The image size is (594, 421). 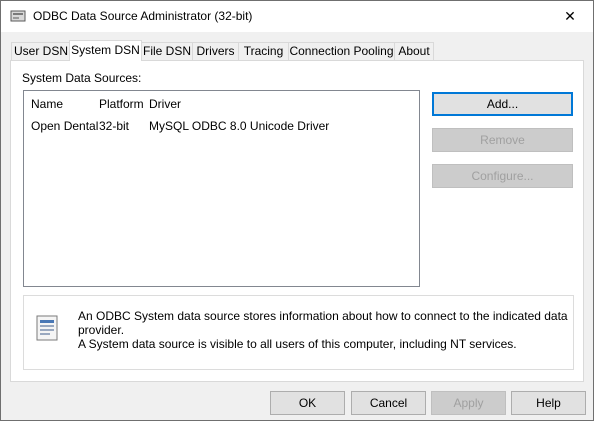 I want to click on tab-about: About, so click(x=414, y=51).